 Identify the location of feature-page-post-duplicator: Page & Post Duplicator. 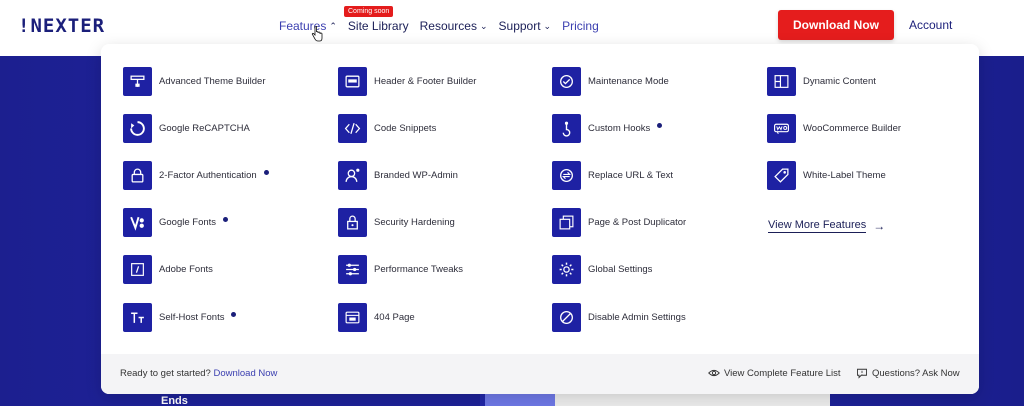
(619, 222).